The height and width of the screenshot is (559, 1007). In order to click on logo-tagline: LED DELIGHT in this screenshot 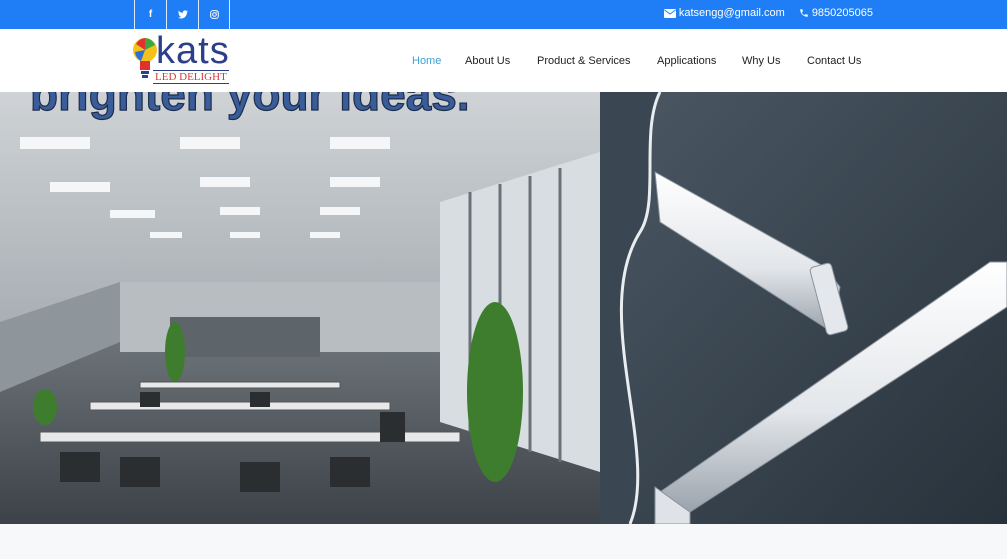, I will do `click(191, 77)`.